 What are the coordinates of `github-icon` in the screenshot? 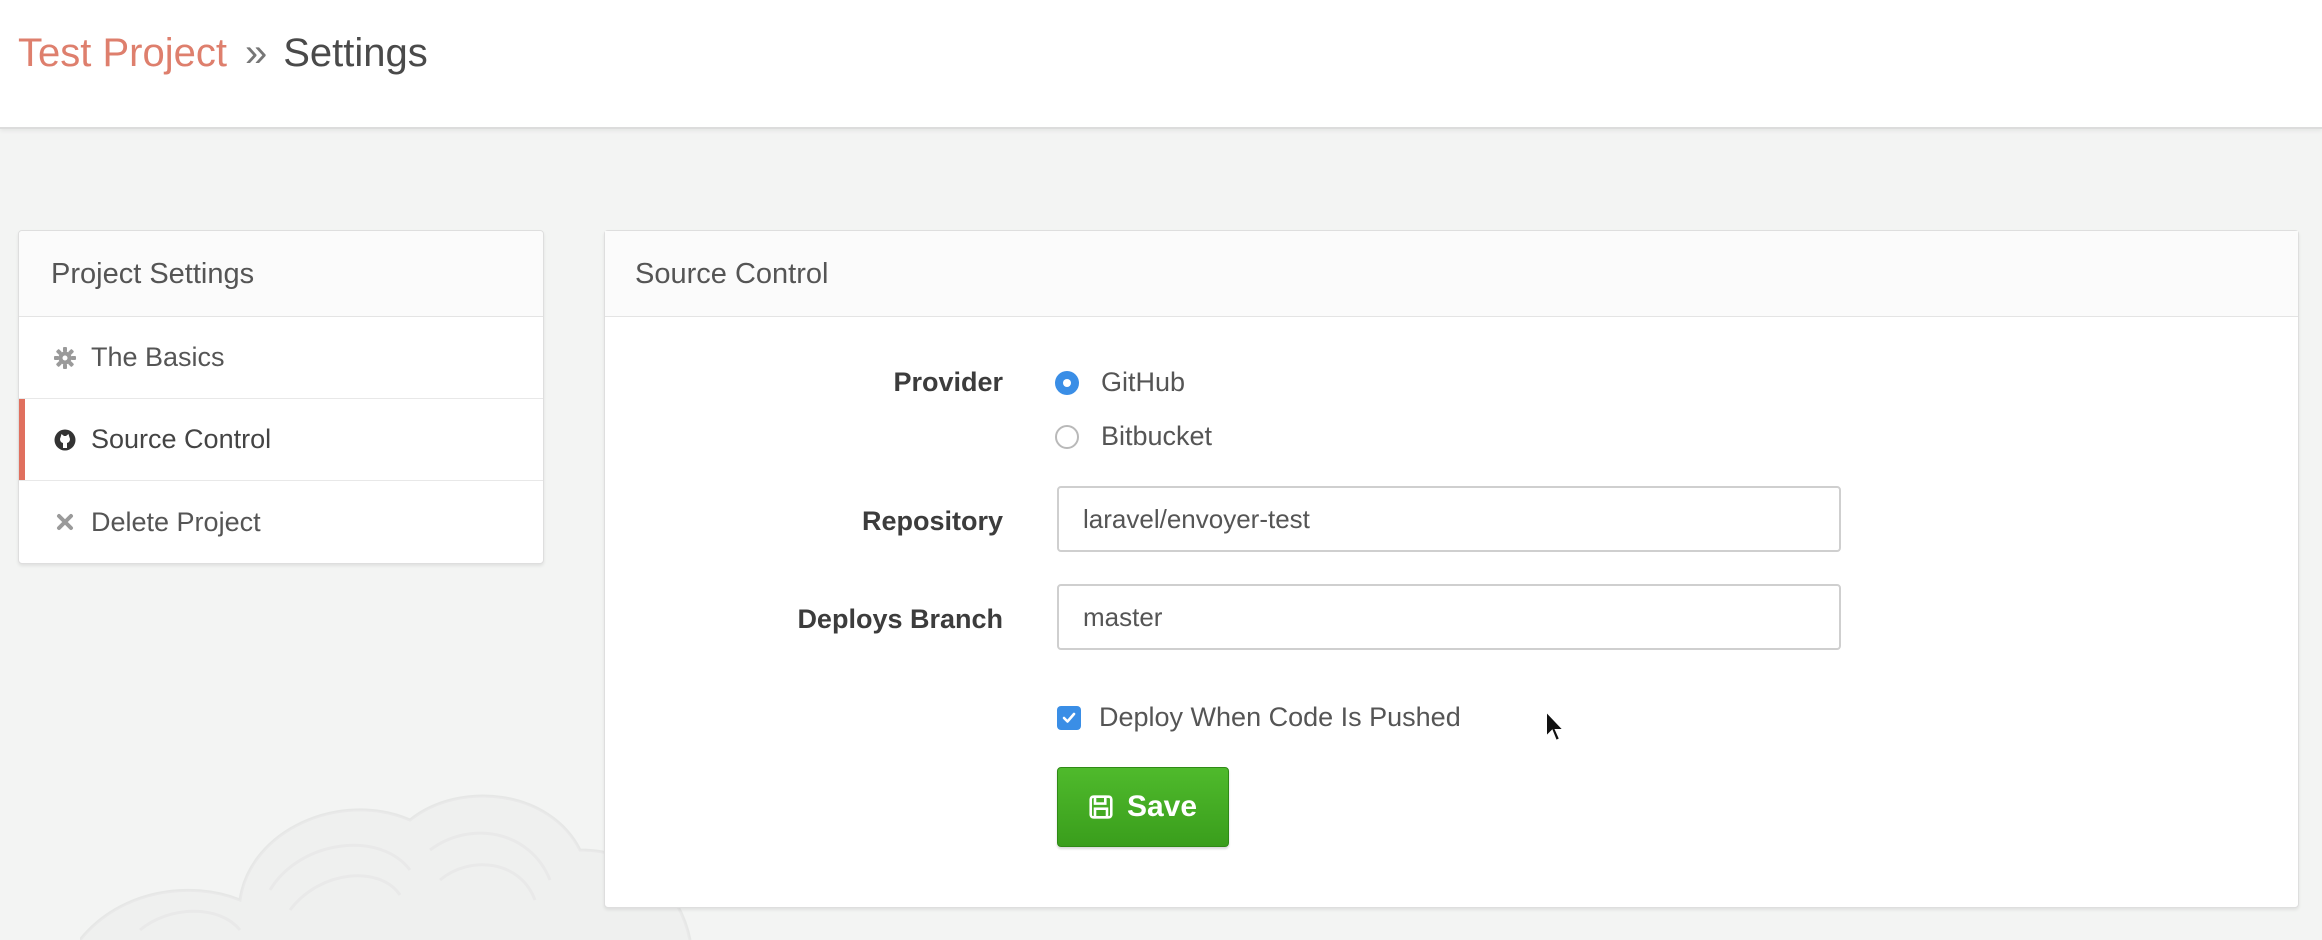 It's located at (65, 440).